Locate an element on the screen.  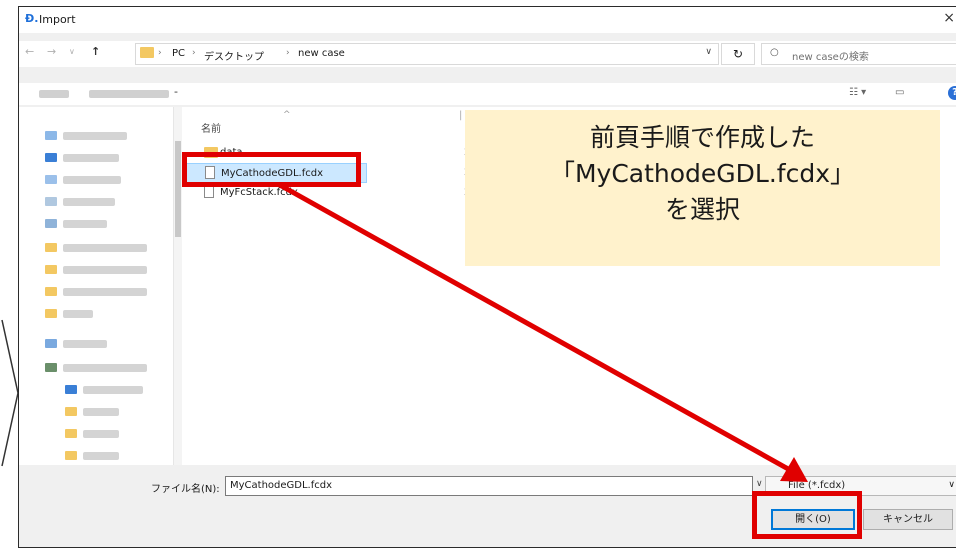
callout-line-2: 「MyCathodeGDL.fcdx」 is located at coordinates (702, 173).